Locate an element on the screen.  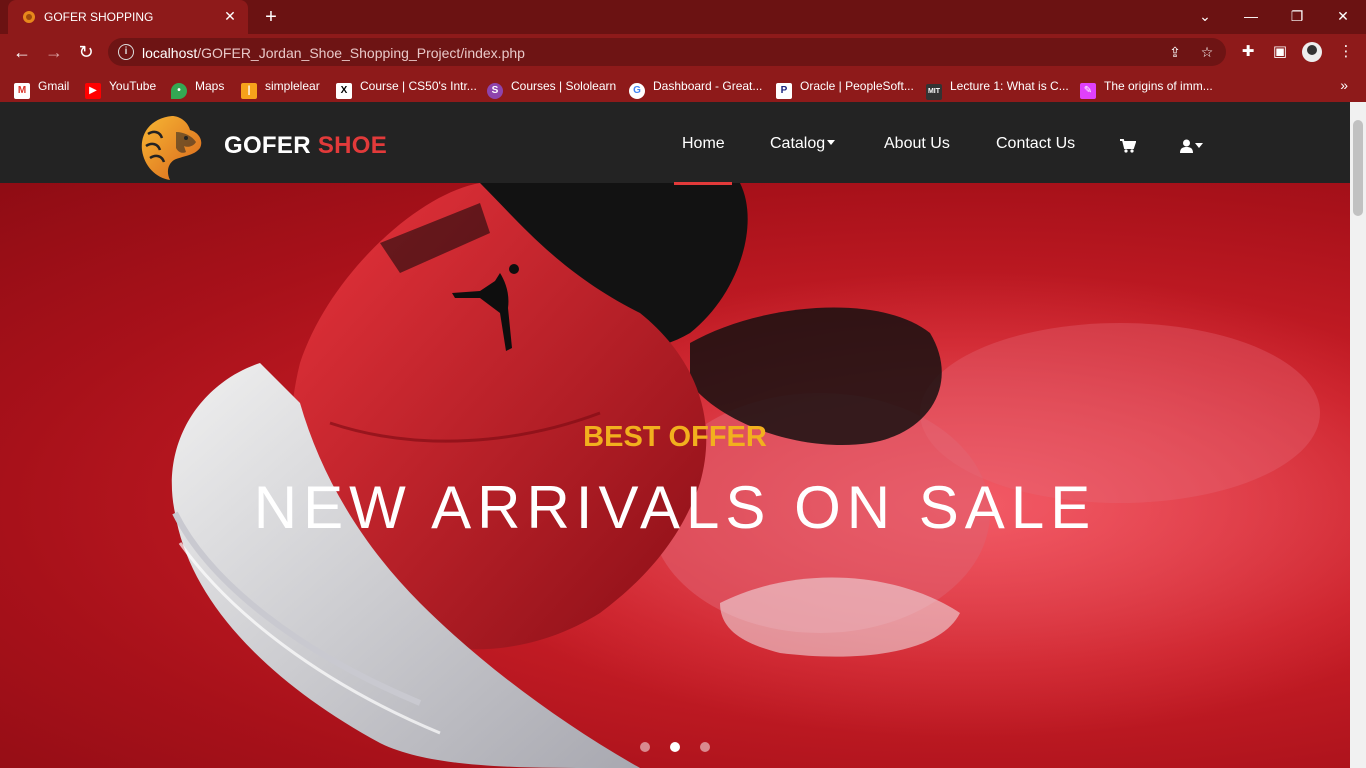
simplilearn-icon: | is located at coordinates (249, 91).